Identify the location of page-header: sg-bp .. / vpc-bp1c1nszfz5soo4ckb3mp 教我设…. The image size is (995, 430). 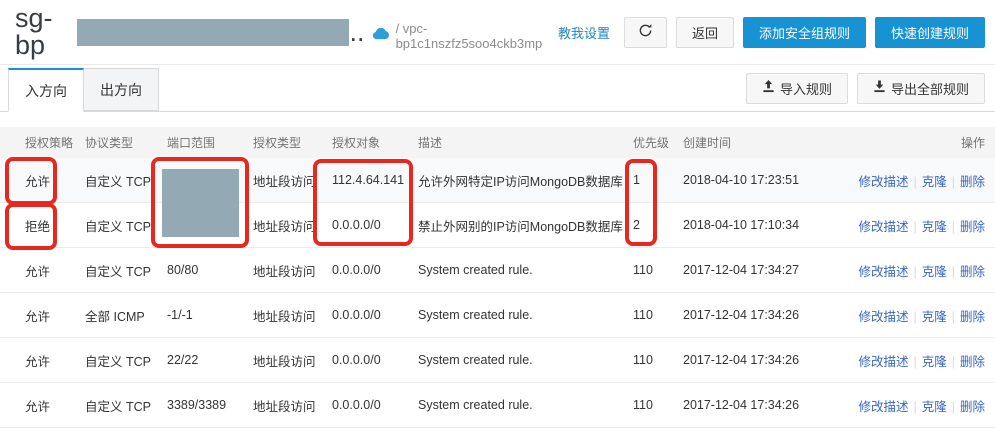
(497, 32).